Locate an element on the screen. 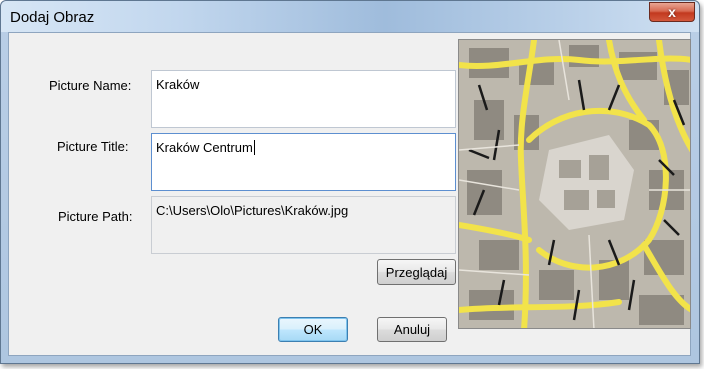 This screenshot has width=704, height=369. picture-name-label: Picture Name: is located at coordinates (90, 85).